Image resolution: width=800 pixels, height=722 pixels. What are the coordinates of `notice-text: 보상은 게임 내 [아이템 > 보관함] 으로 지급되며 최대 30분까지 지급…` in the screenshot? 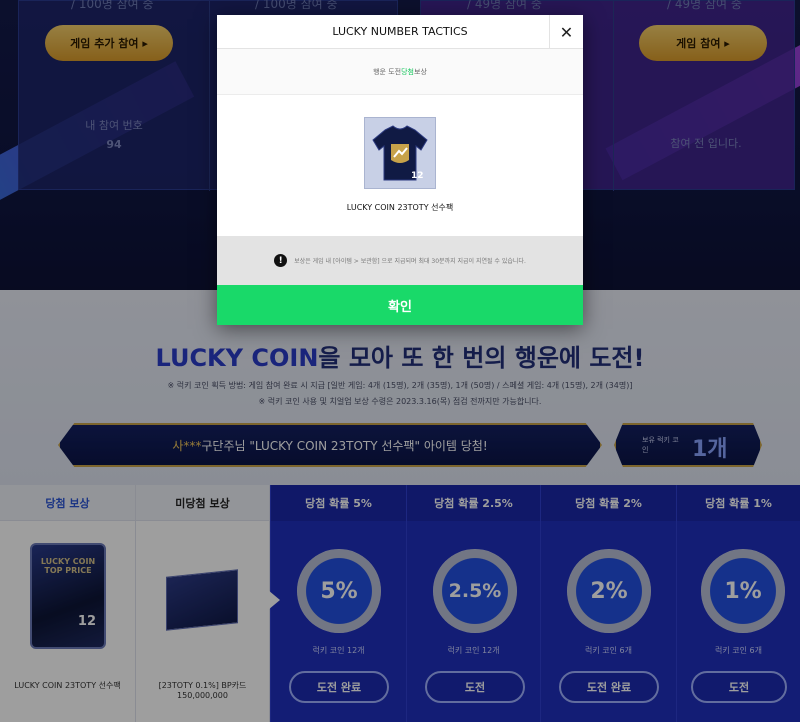 It's located at (410, 261).